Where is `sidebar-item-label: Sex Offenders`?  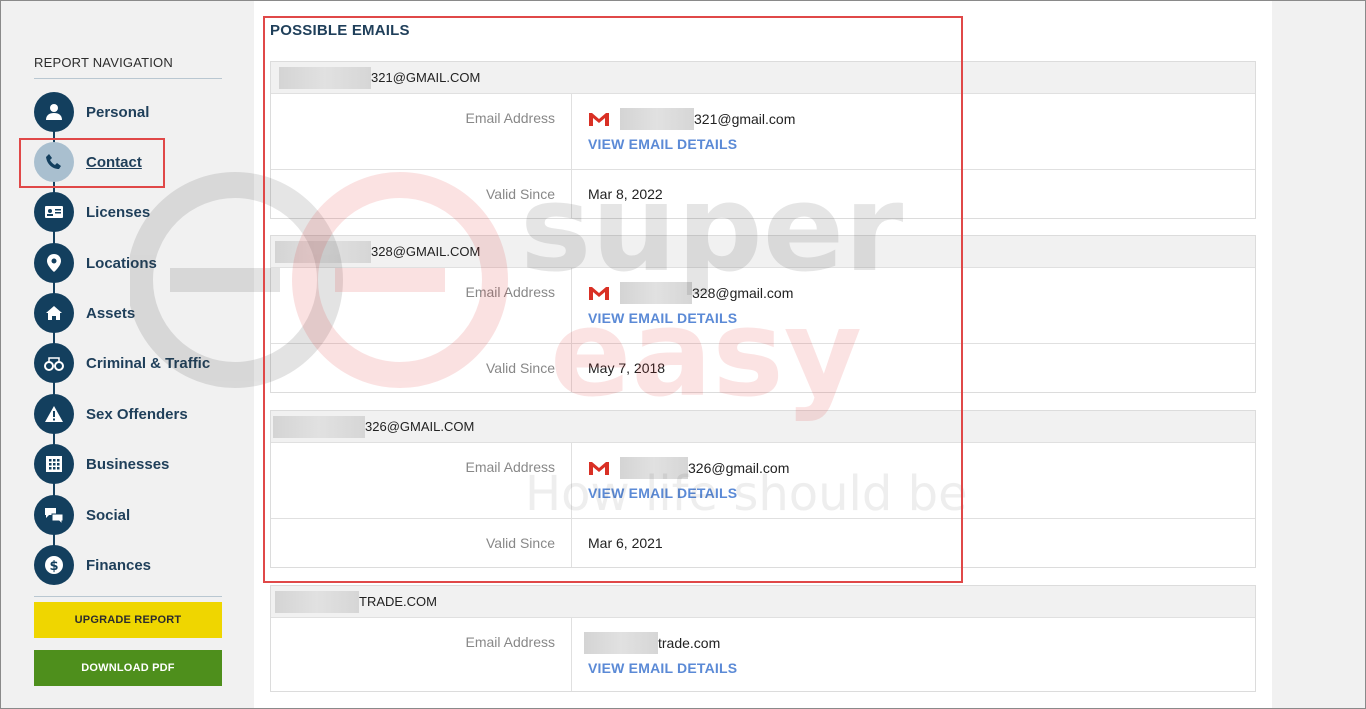 sidebar-item-label: Sex Offenders is located at coordinates (137, 414).